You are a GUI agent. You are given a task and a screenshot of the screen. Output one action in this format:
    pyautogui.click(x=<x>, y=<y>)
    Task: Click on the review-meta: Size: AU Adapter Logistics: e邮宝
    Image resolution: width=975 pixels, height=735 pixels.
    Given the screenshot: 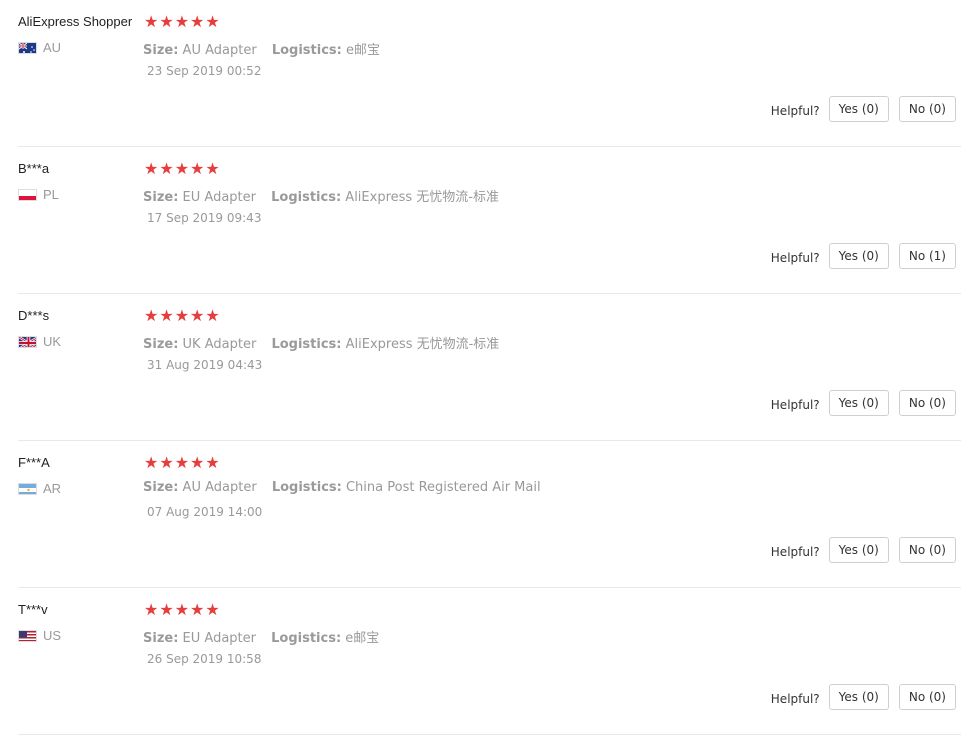 What is the action you would take?
    pyautogui.click(x=267, y=48)
    